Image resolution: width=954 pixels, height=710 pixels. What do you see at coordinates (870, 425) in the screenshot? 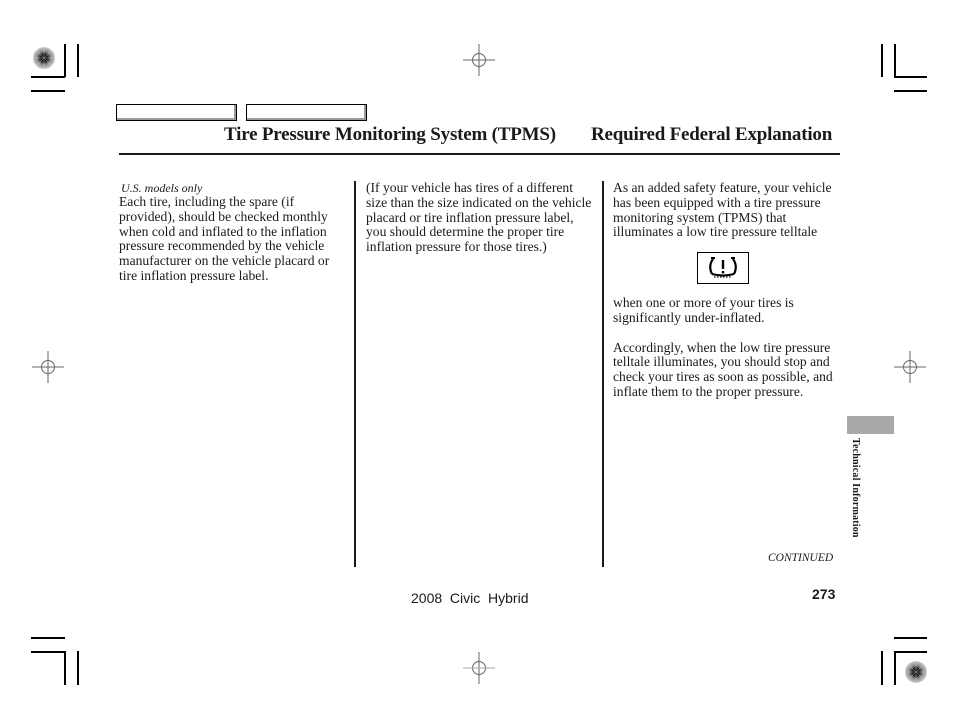
I see `section-tab-marker` at bounding box center [870, 425].